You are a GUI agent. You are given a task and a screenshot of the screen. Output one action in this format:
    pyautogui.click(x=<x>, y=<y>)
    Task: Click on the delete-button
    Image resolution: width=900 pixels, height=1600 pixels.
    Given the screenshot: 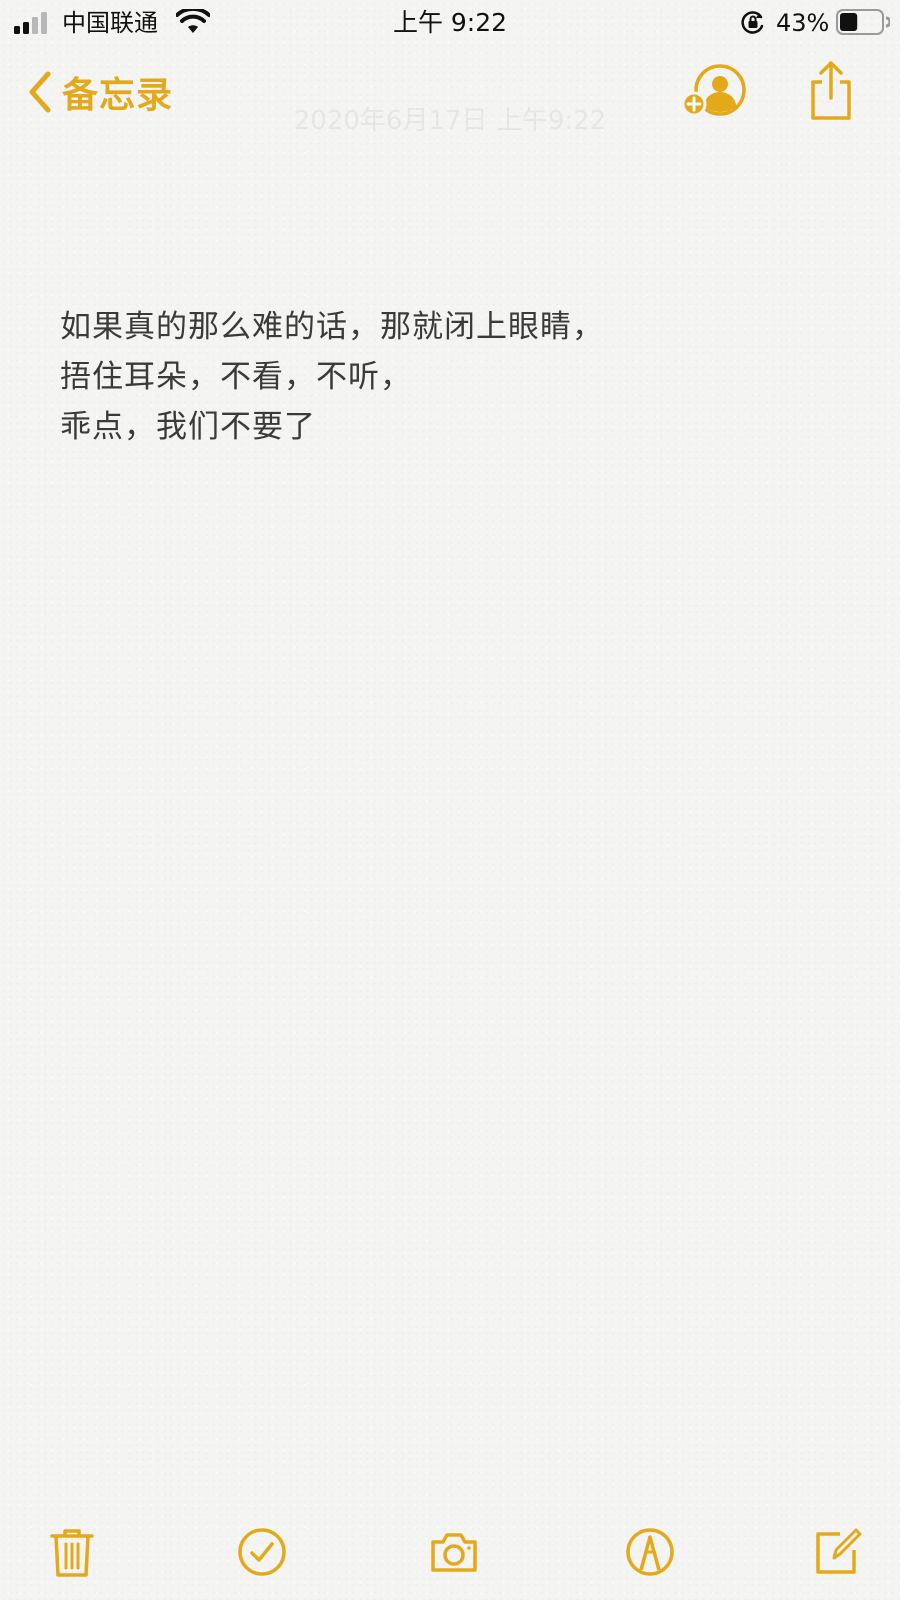 What is the action you would take?
    pyautogui.click(x=72, y=1552)
    